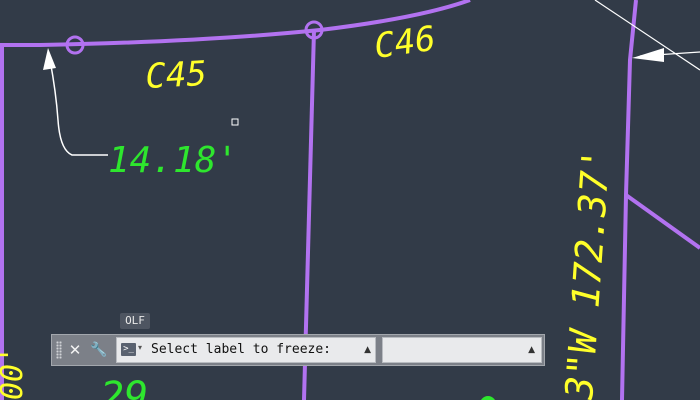 Image resolution: width=700 pixels, height=400 pixels. I want to click on drag-handle-icon, so click(59, 350).